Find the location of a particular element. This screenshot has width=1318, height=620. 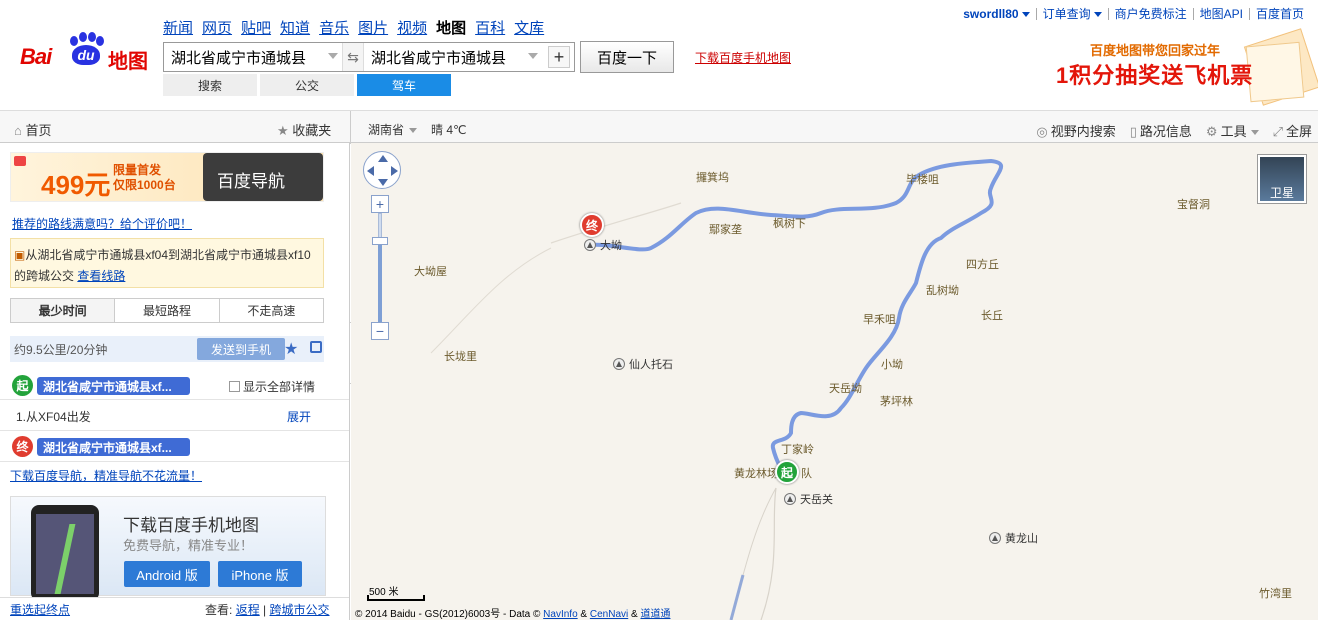

tools-button: ⚙ 工具 is located at coordinates (1232, 130).